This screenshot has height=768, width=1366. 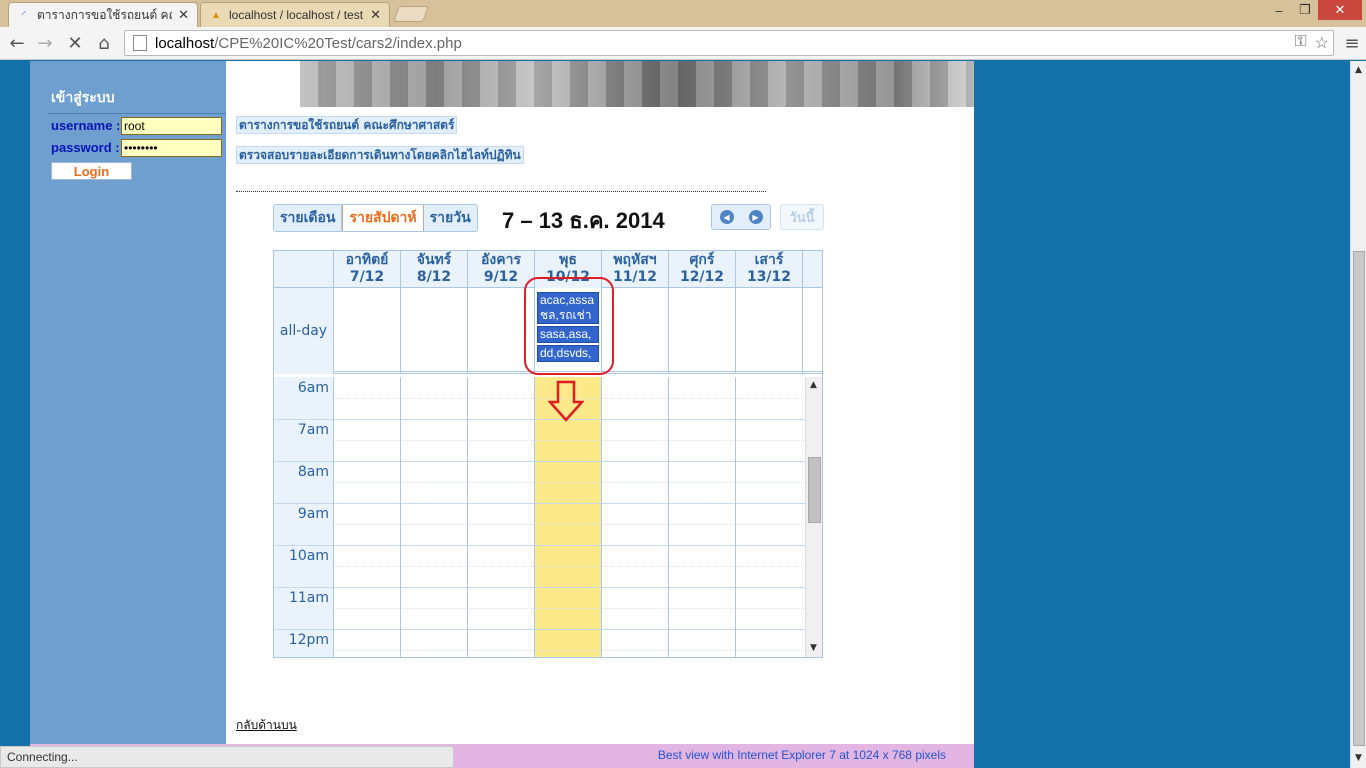 I want to click on phpmyadmin-icon: ▲, so click(x=216, y=15).